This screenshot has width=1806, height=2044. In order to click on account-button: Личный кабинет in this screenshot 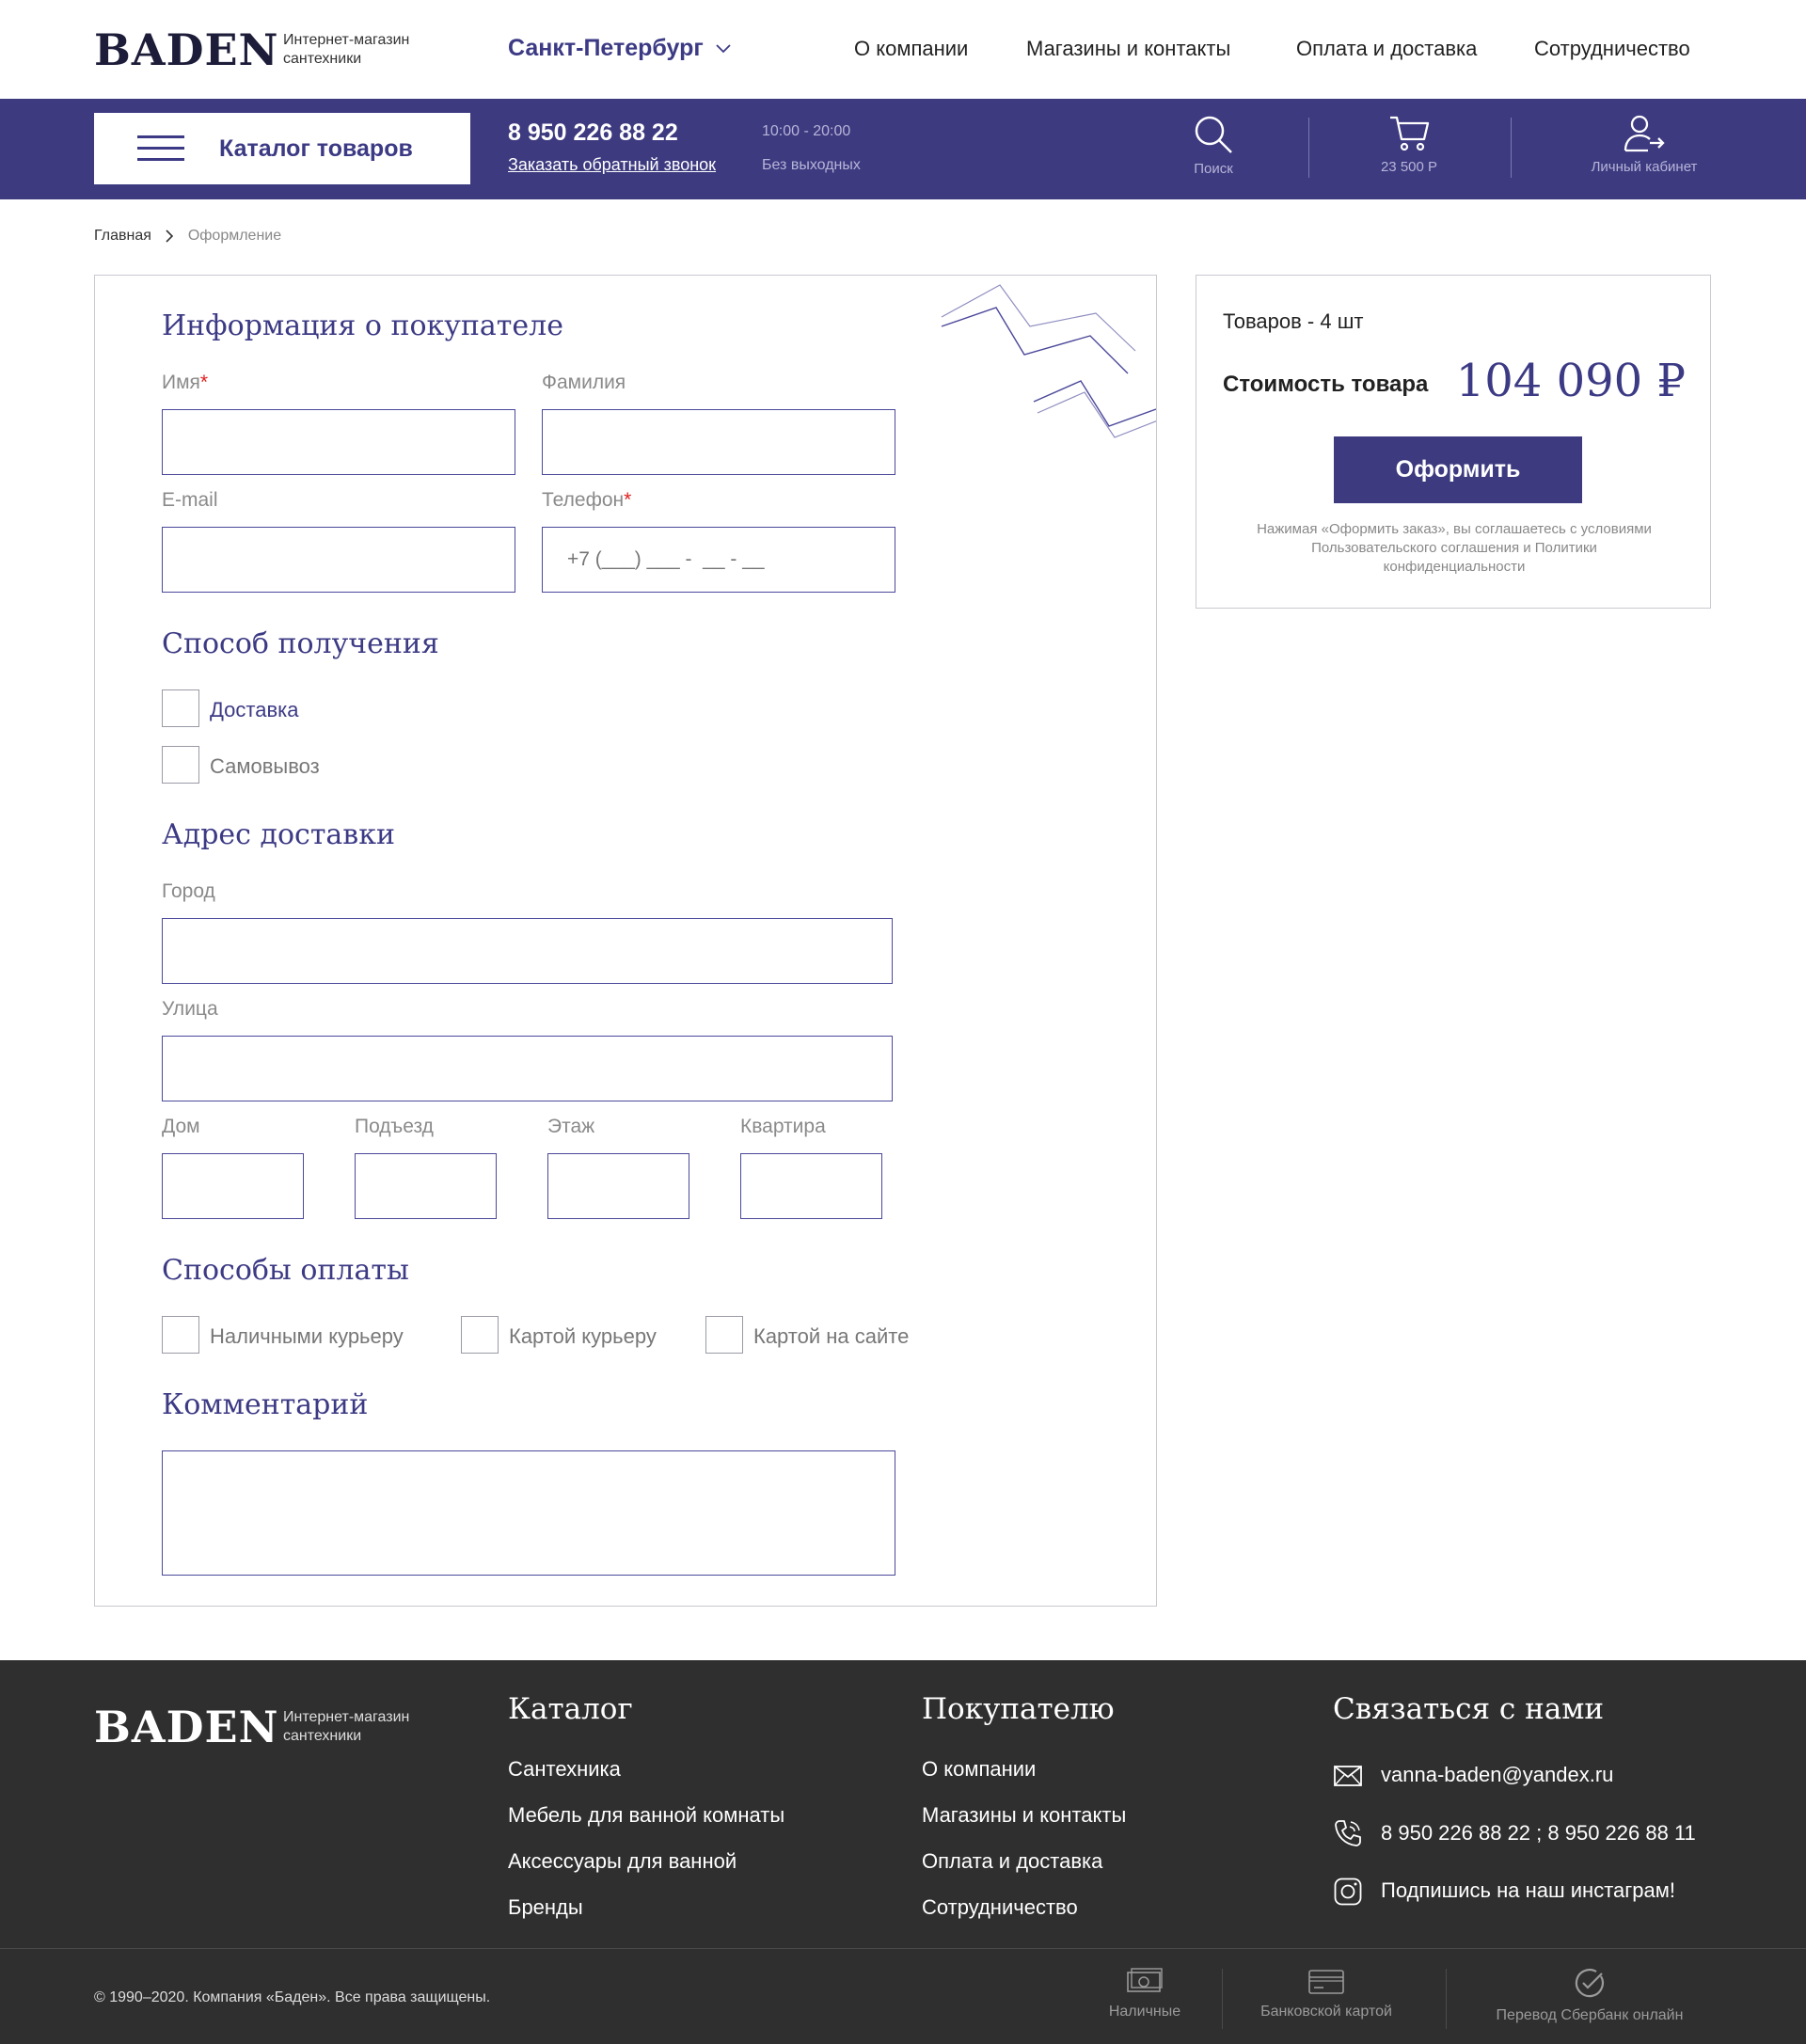, I will do `click(1645, 145)`.